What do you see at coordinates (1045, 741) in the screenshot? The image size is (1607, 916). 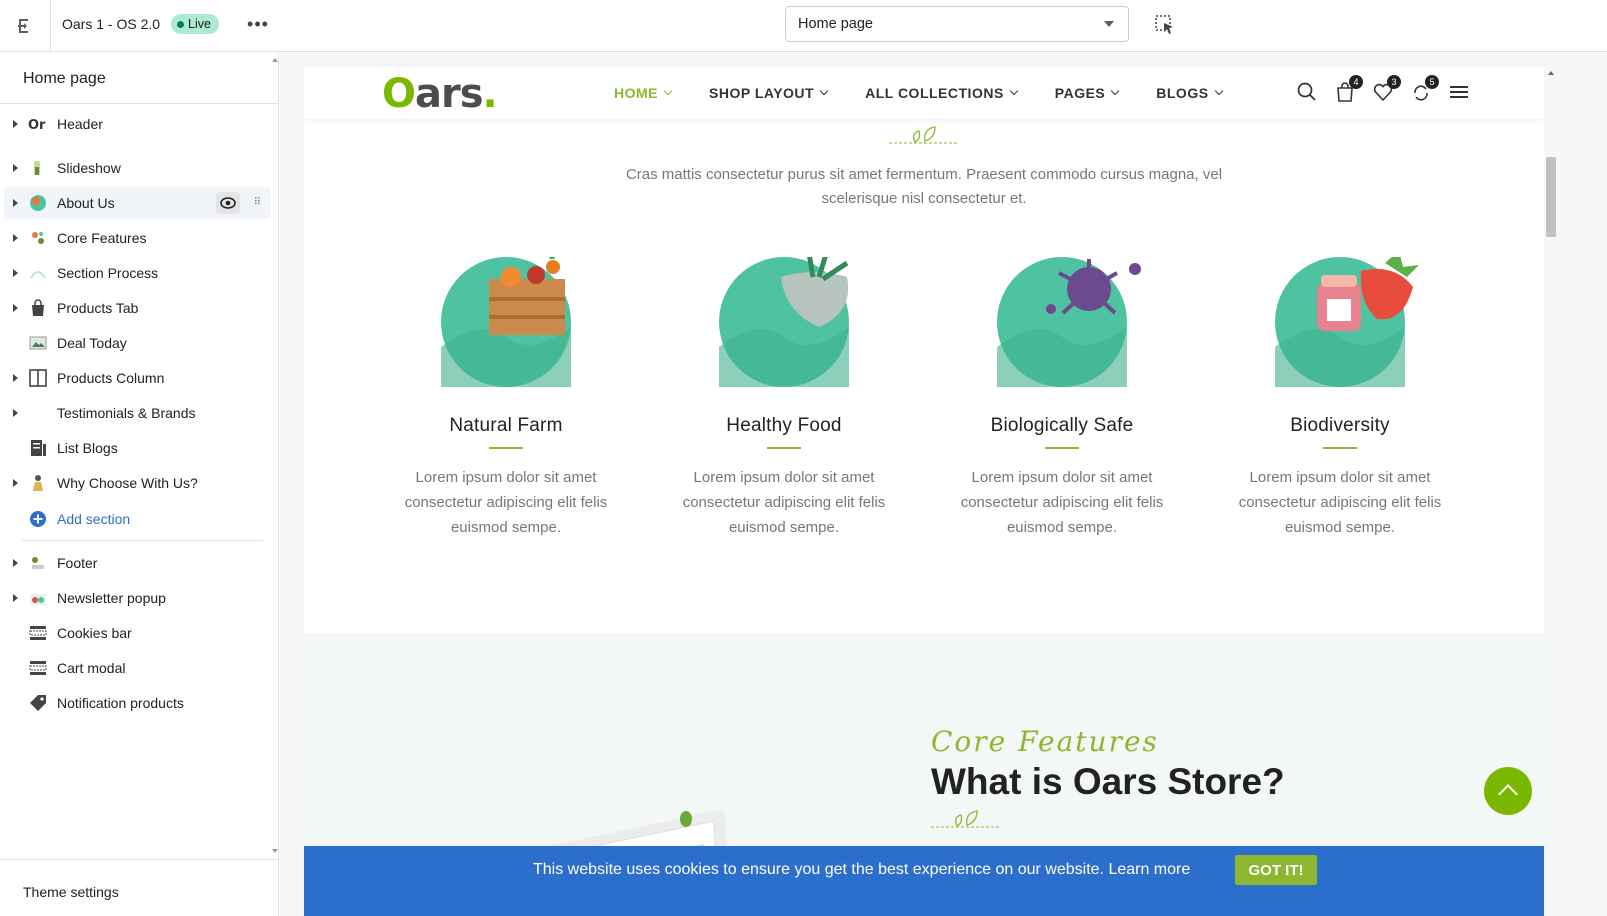 I see `core-features-script-title: Core Features` at bounding box center [1045, 741].